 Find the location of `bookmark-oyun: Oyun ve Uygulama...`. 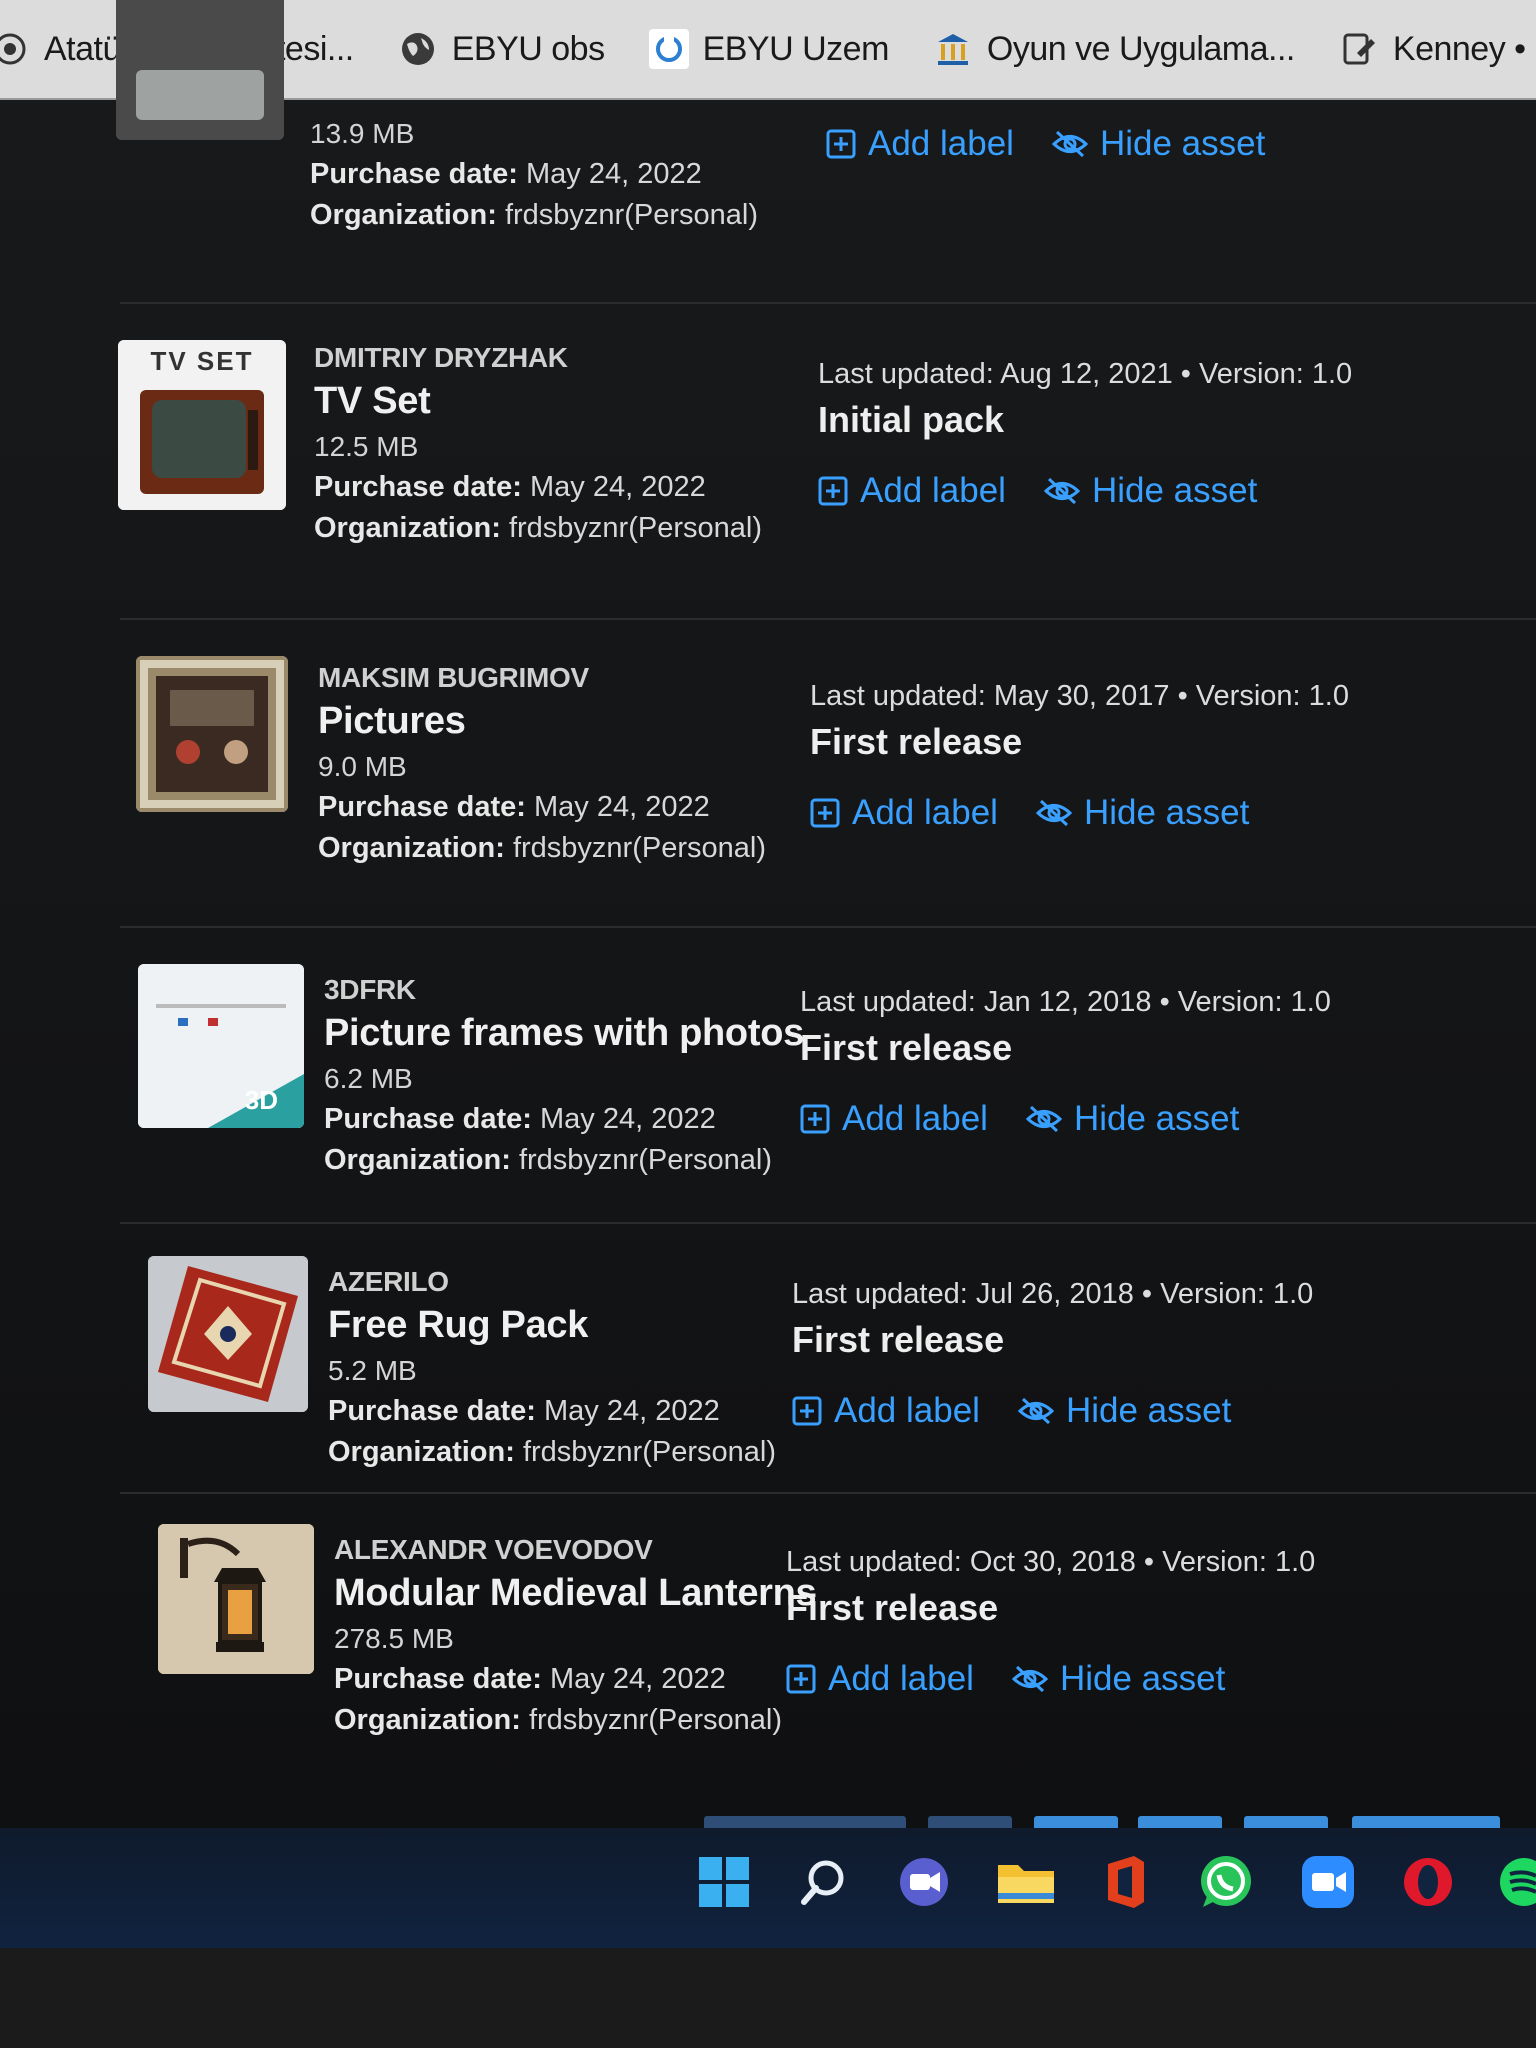

bookmark-oyun: Oyun ve Uygulama... is located at coordinates (1114, 49).